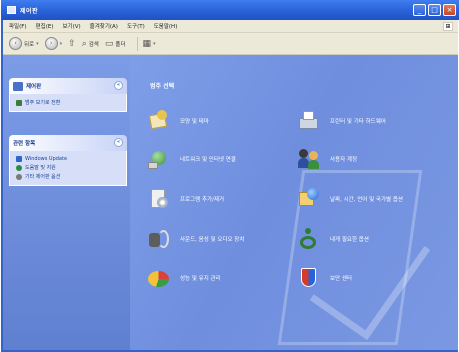 Image resolution: width=459 pixels, height=352 pixels. I want to click on menu-favorites: 즐겨찾기(A), so click(104, 26).